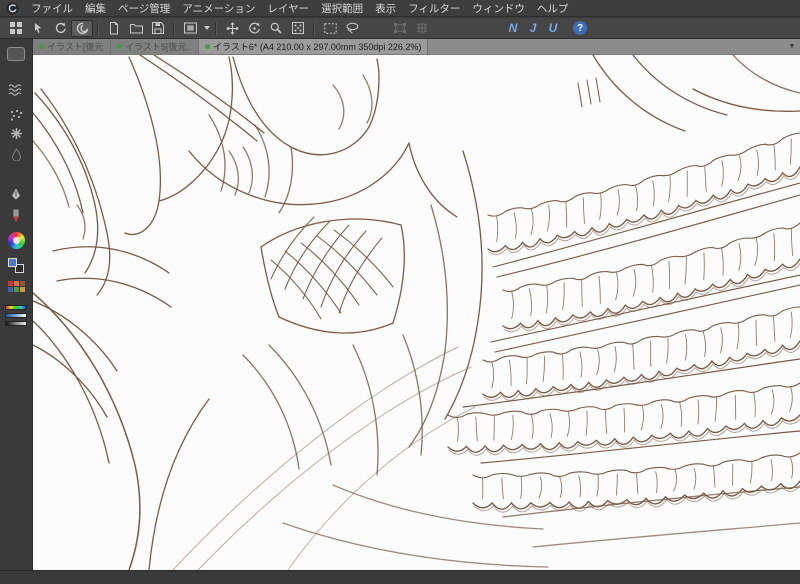 The width and height of the screenshot is (800, 584). I want to click on tab-overflow-button: ▼, so click(792, 46).